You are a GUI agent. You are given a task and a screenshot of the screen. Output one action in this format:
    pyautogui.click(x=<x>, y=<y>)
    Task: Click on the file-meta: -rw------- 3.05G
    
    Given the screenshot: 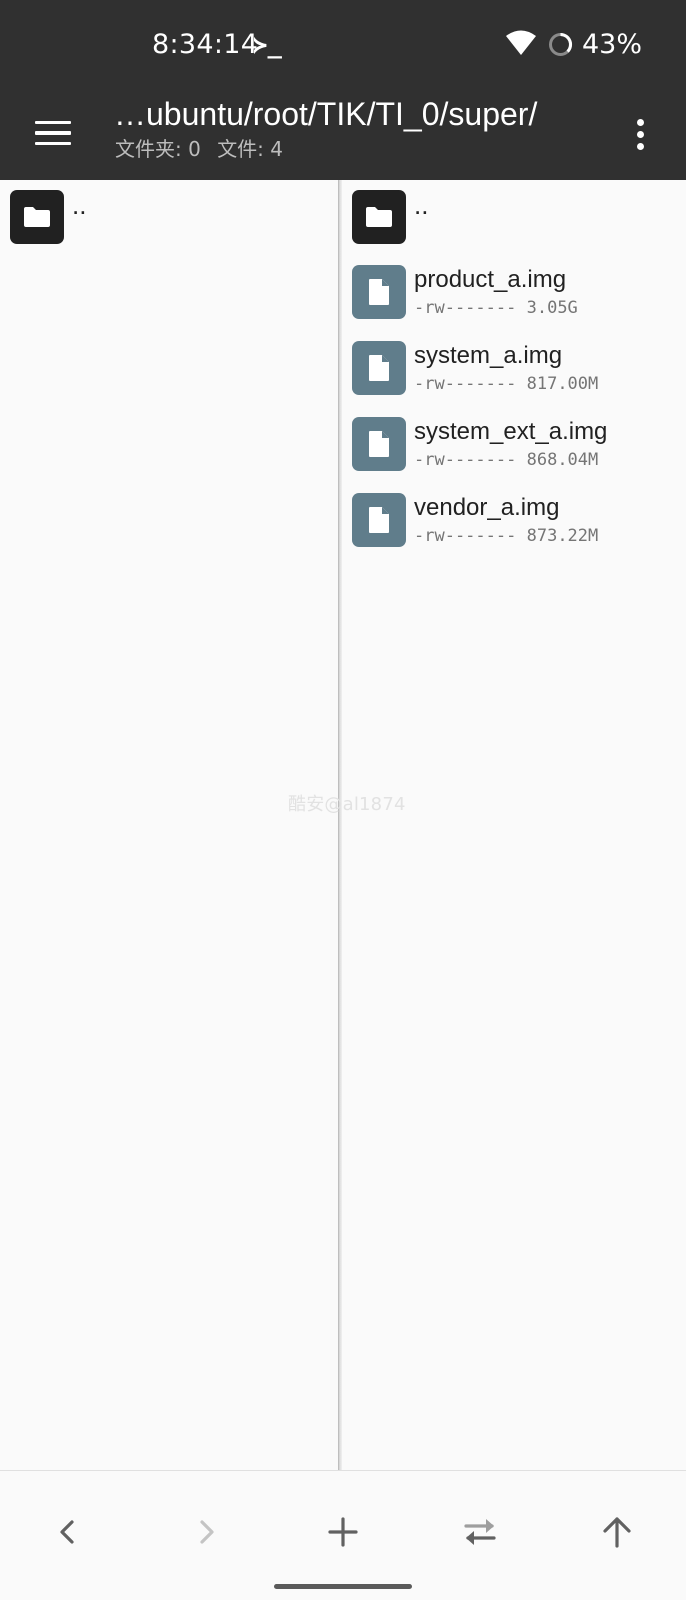 What is the action you would take?
    pyautogui.click(x=496, y=308)
    